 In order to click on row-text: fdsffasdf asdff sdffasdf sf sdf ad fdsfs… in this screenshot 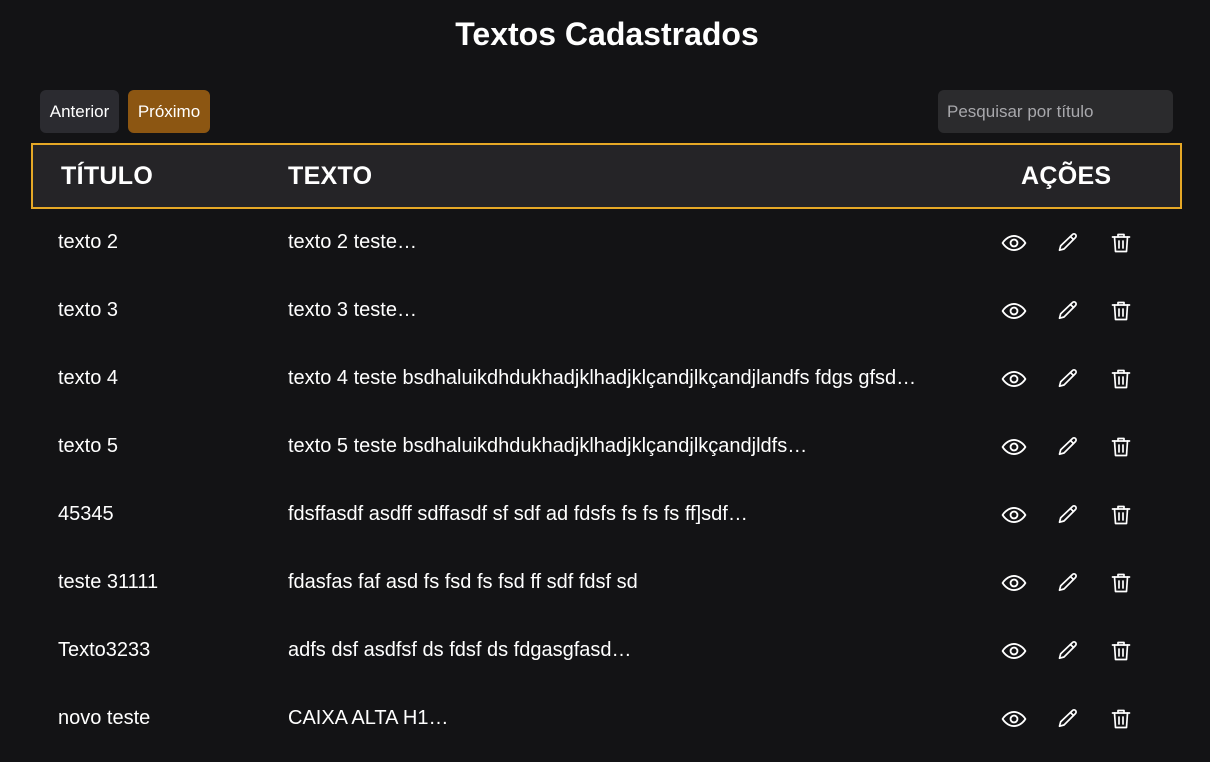, I will do `click(518, 514)`.